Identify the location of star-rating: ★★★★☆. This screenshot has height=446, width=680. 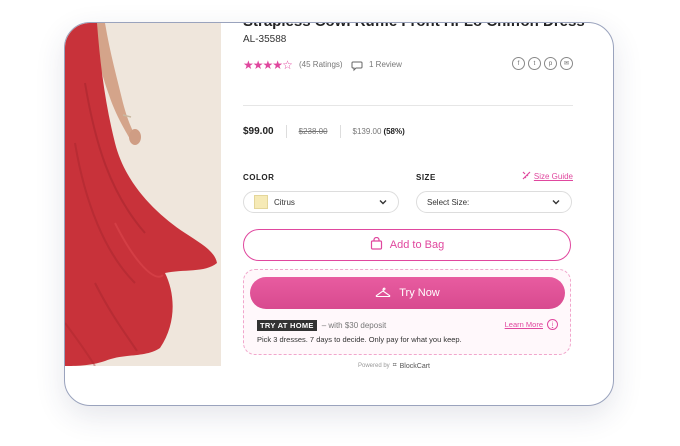
(268, 65).